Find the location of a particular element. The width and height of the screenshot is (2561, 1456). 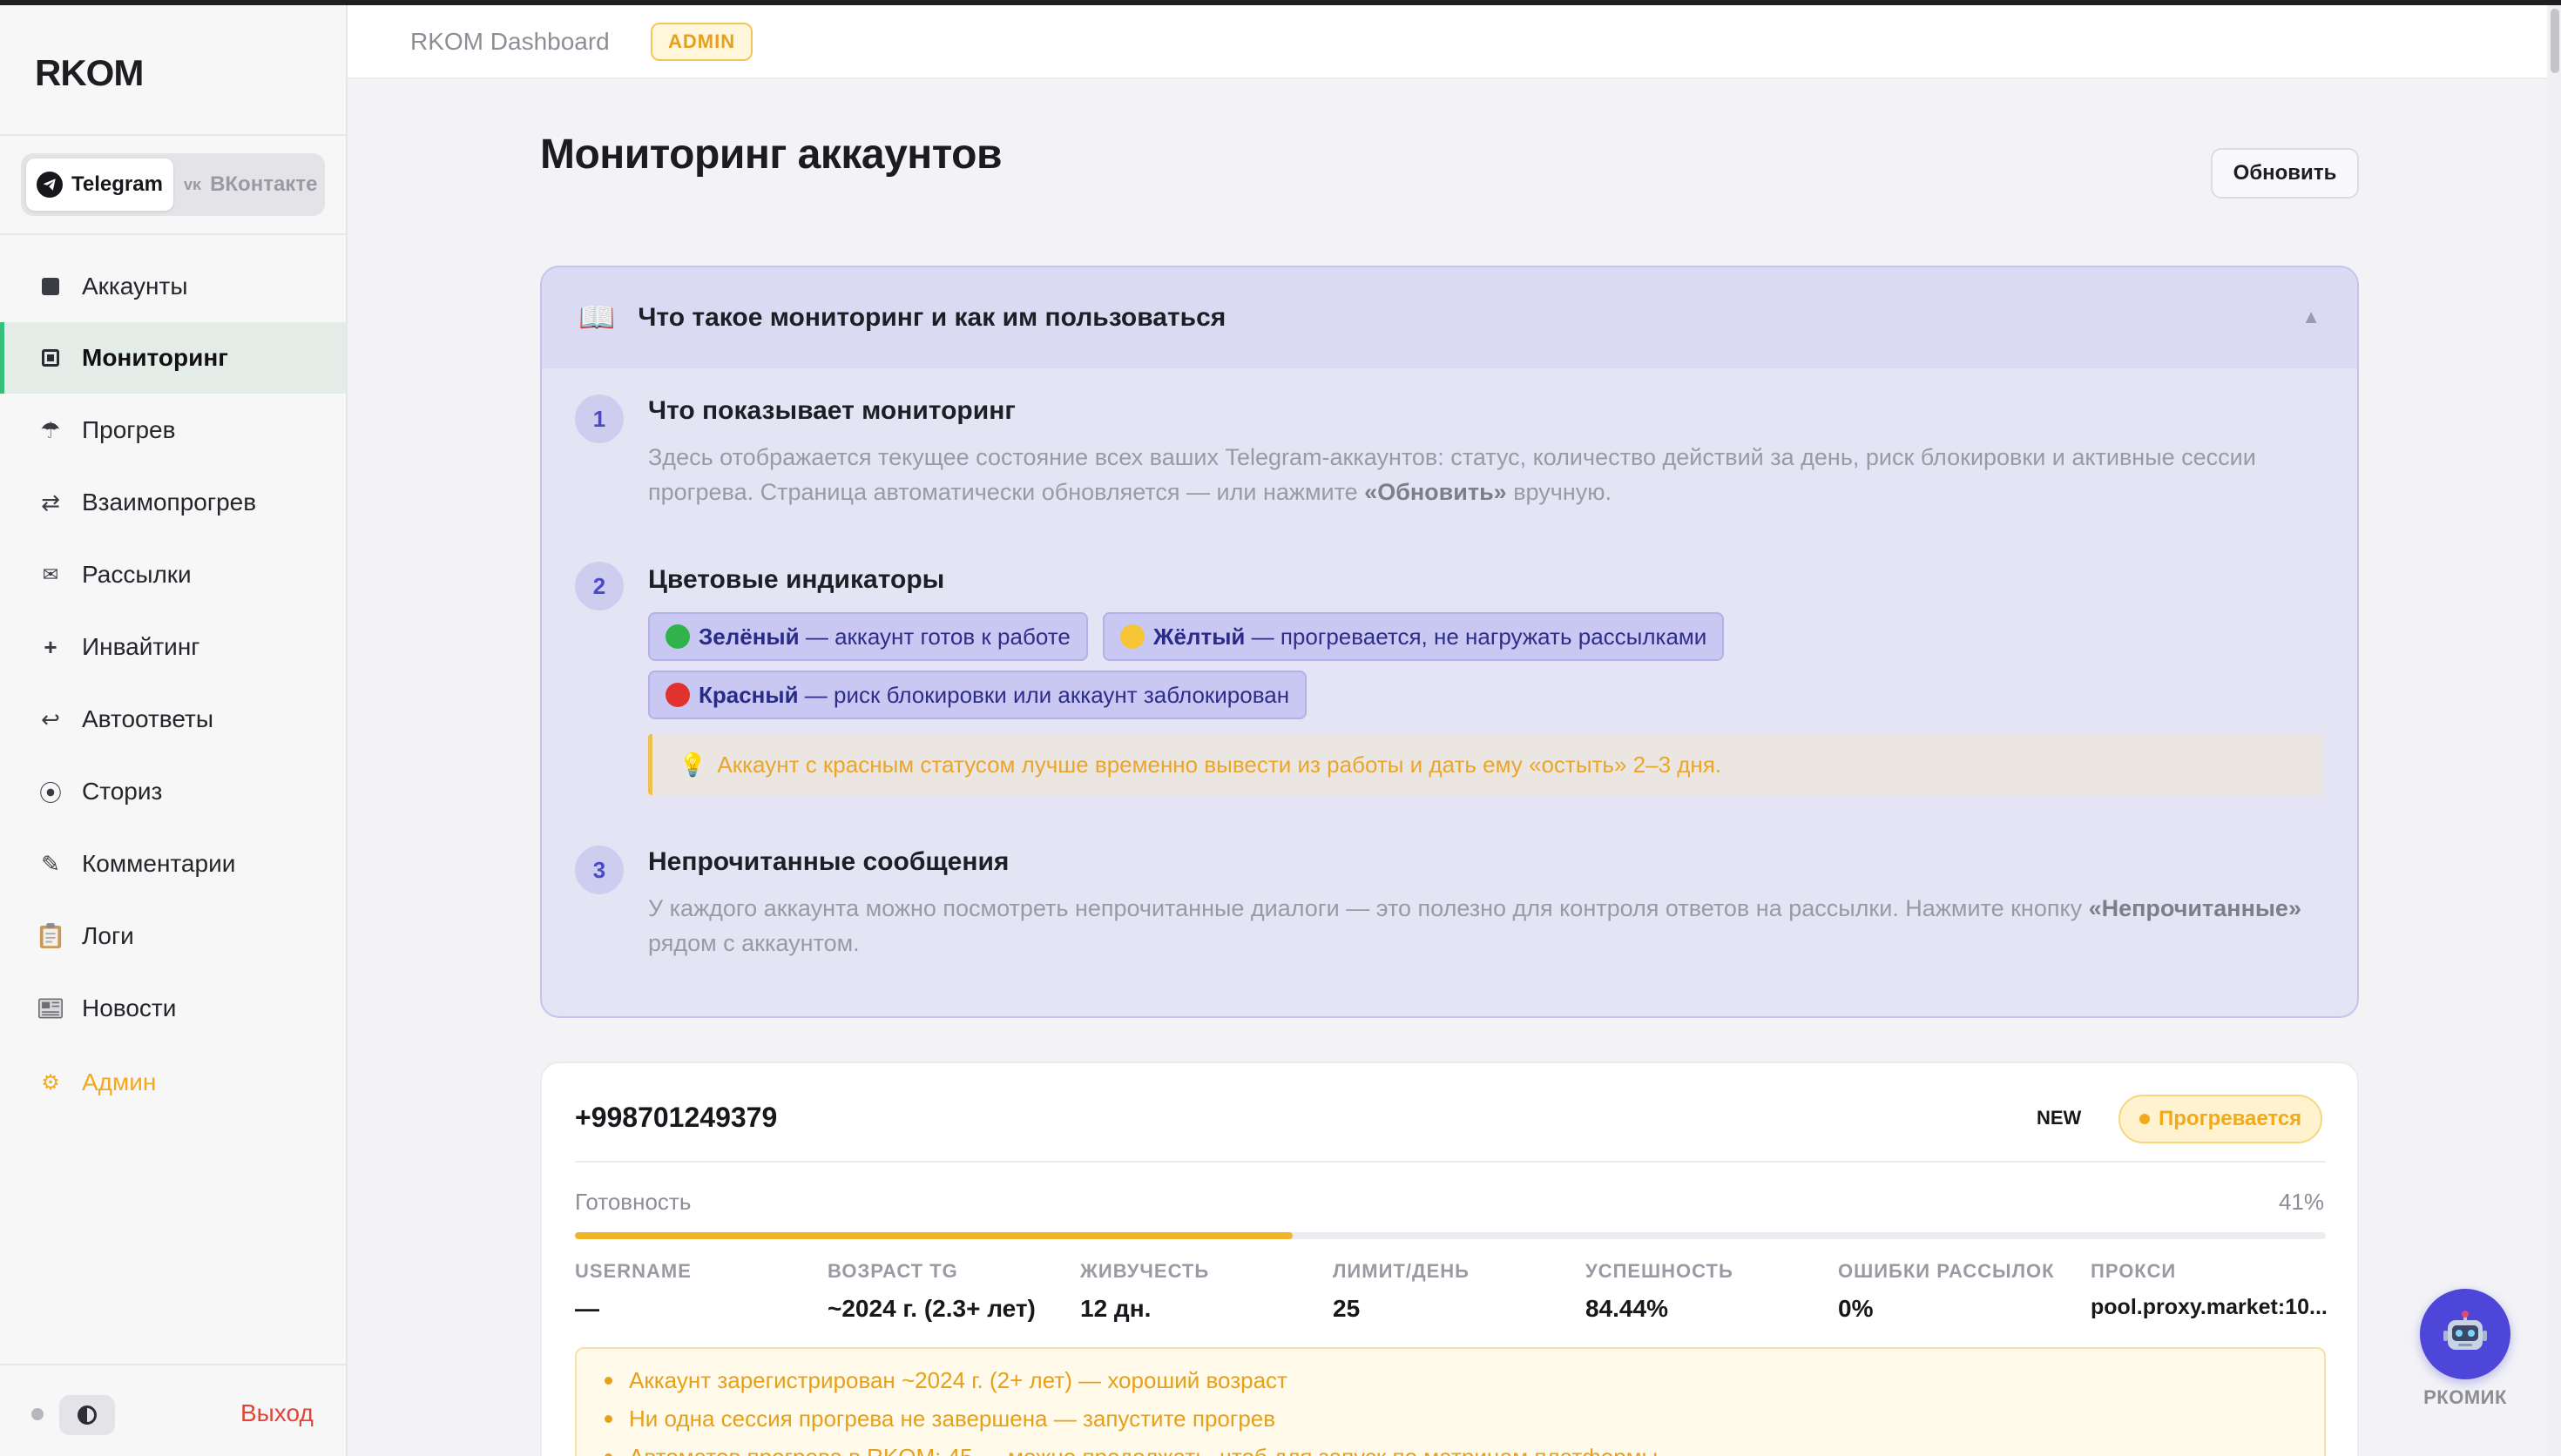

sidebar-item-label: Мониторинг is located at coordinates (155, 357).